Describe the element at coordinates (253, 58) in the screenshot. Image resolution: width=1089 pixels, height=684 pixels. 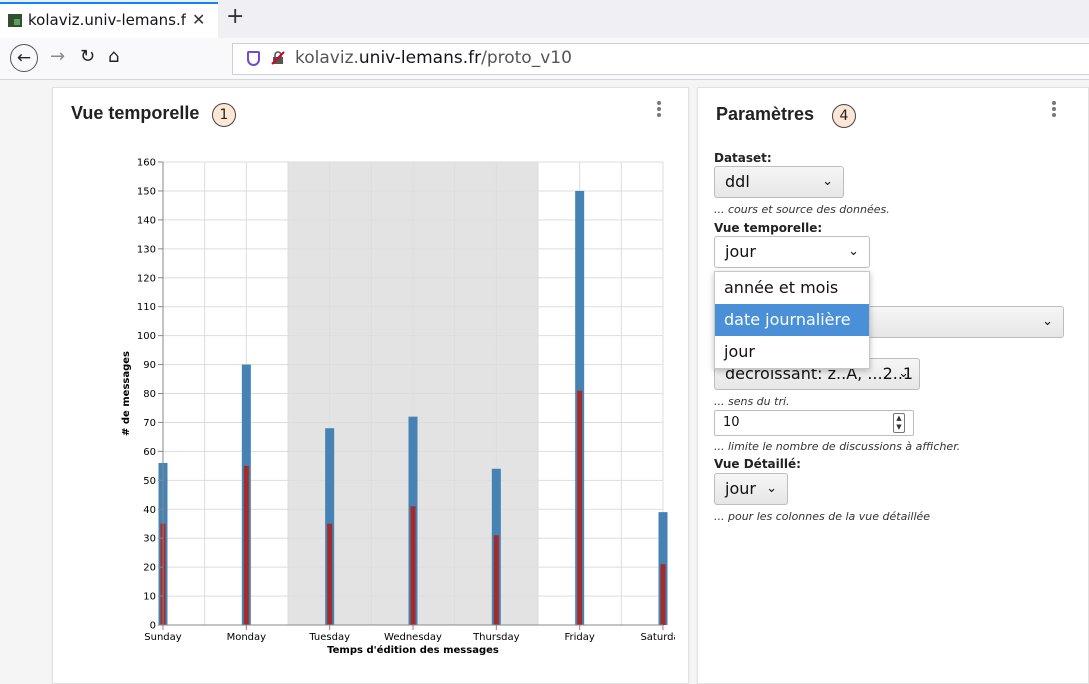
I see `tracking-shield-icon` at that location.